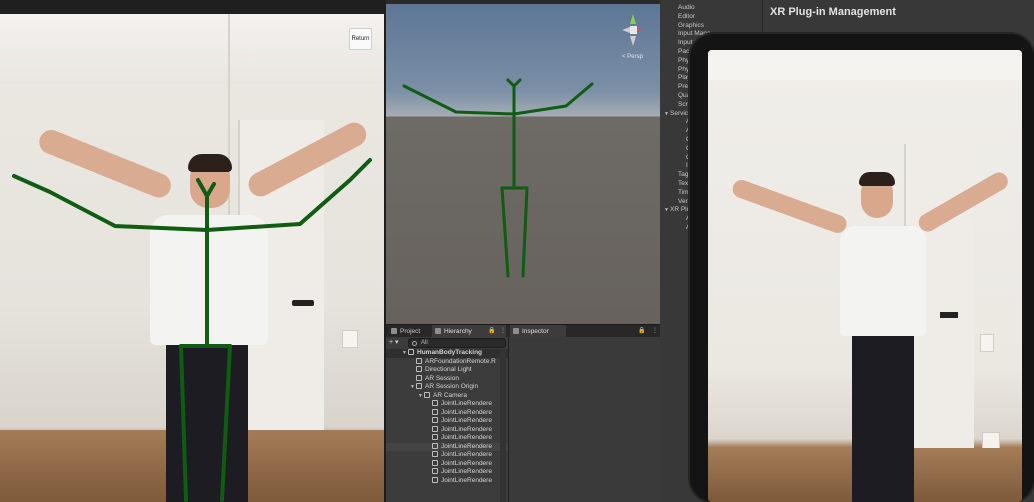 The width and height of the screenshot is (1034, 502). I want to click on person-legs, so click(883, 418).